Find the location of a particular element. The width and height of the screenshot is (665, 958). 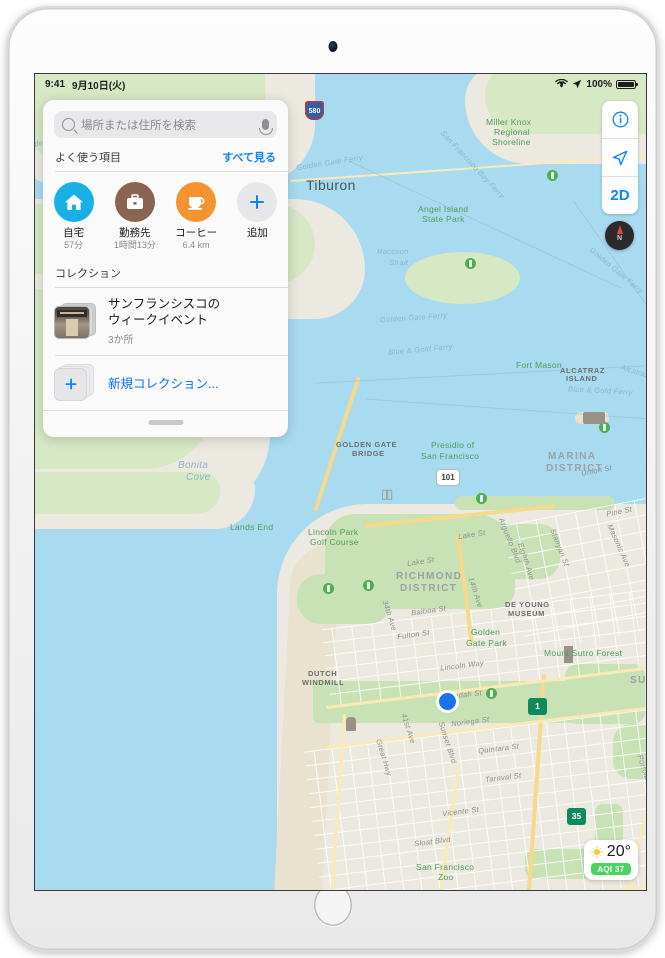

map-label-park: Golf Course is located at coordinates (334, 542).